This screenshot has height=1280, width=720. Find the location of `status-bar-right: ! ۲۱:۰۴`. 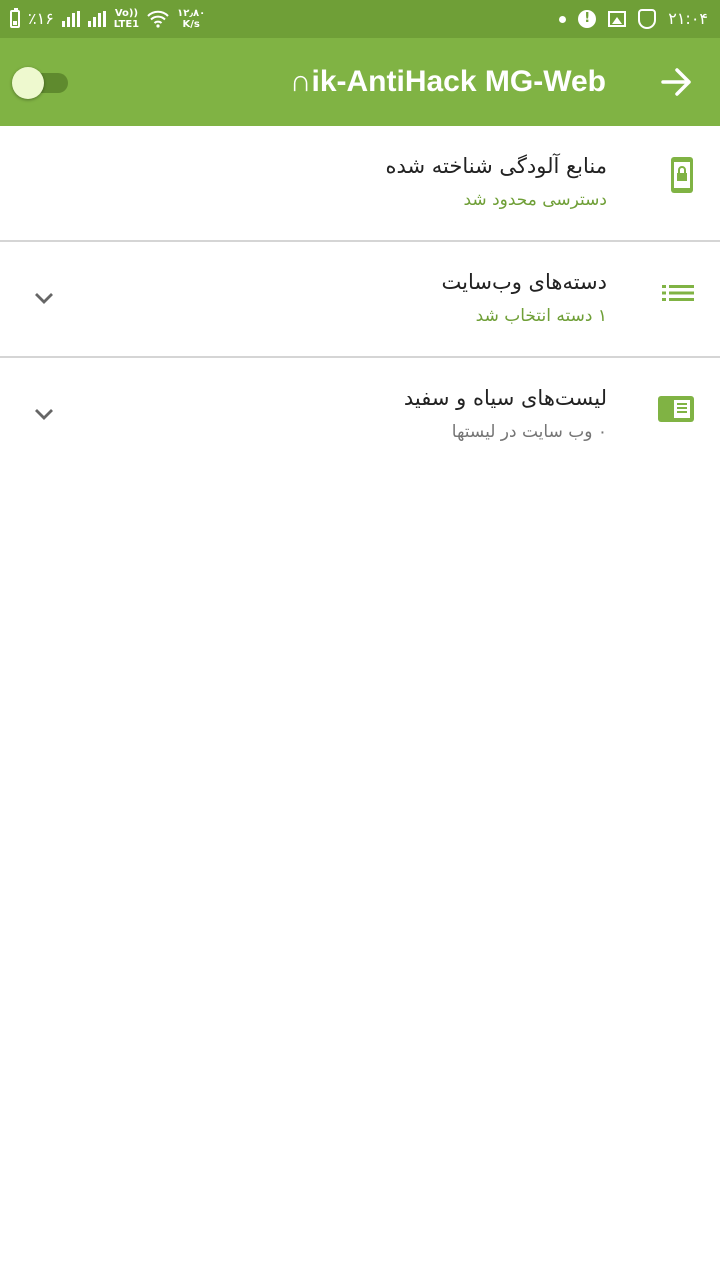

status-bar-right: ! ۲۱:۰۴ is located at coordinates (633, 19).